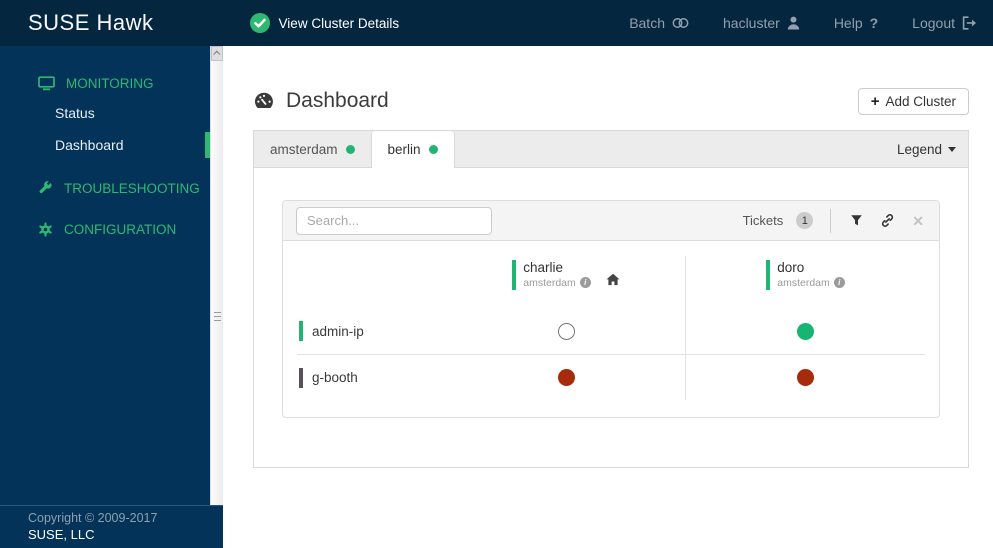 This screenshot has width=993, height=548. I want to click on page-title: Dashboard, so click(321, 101).